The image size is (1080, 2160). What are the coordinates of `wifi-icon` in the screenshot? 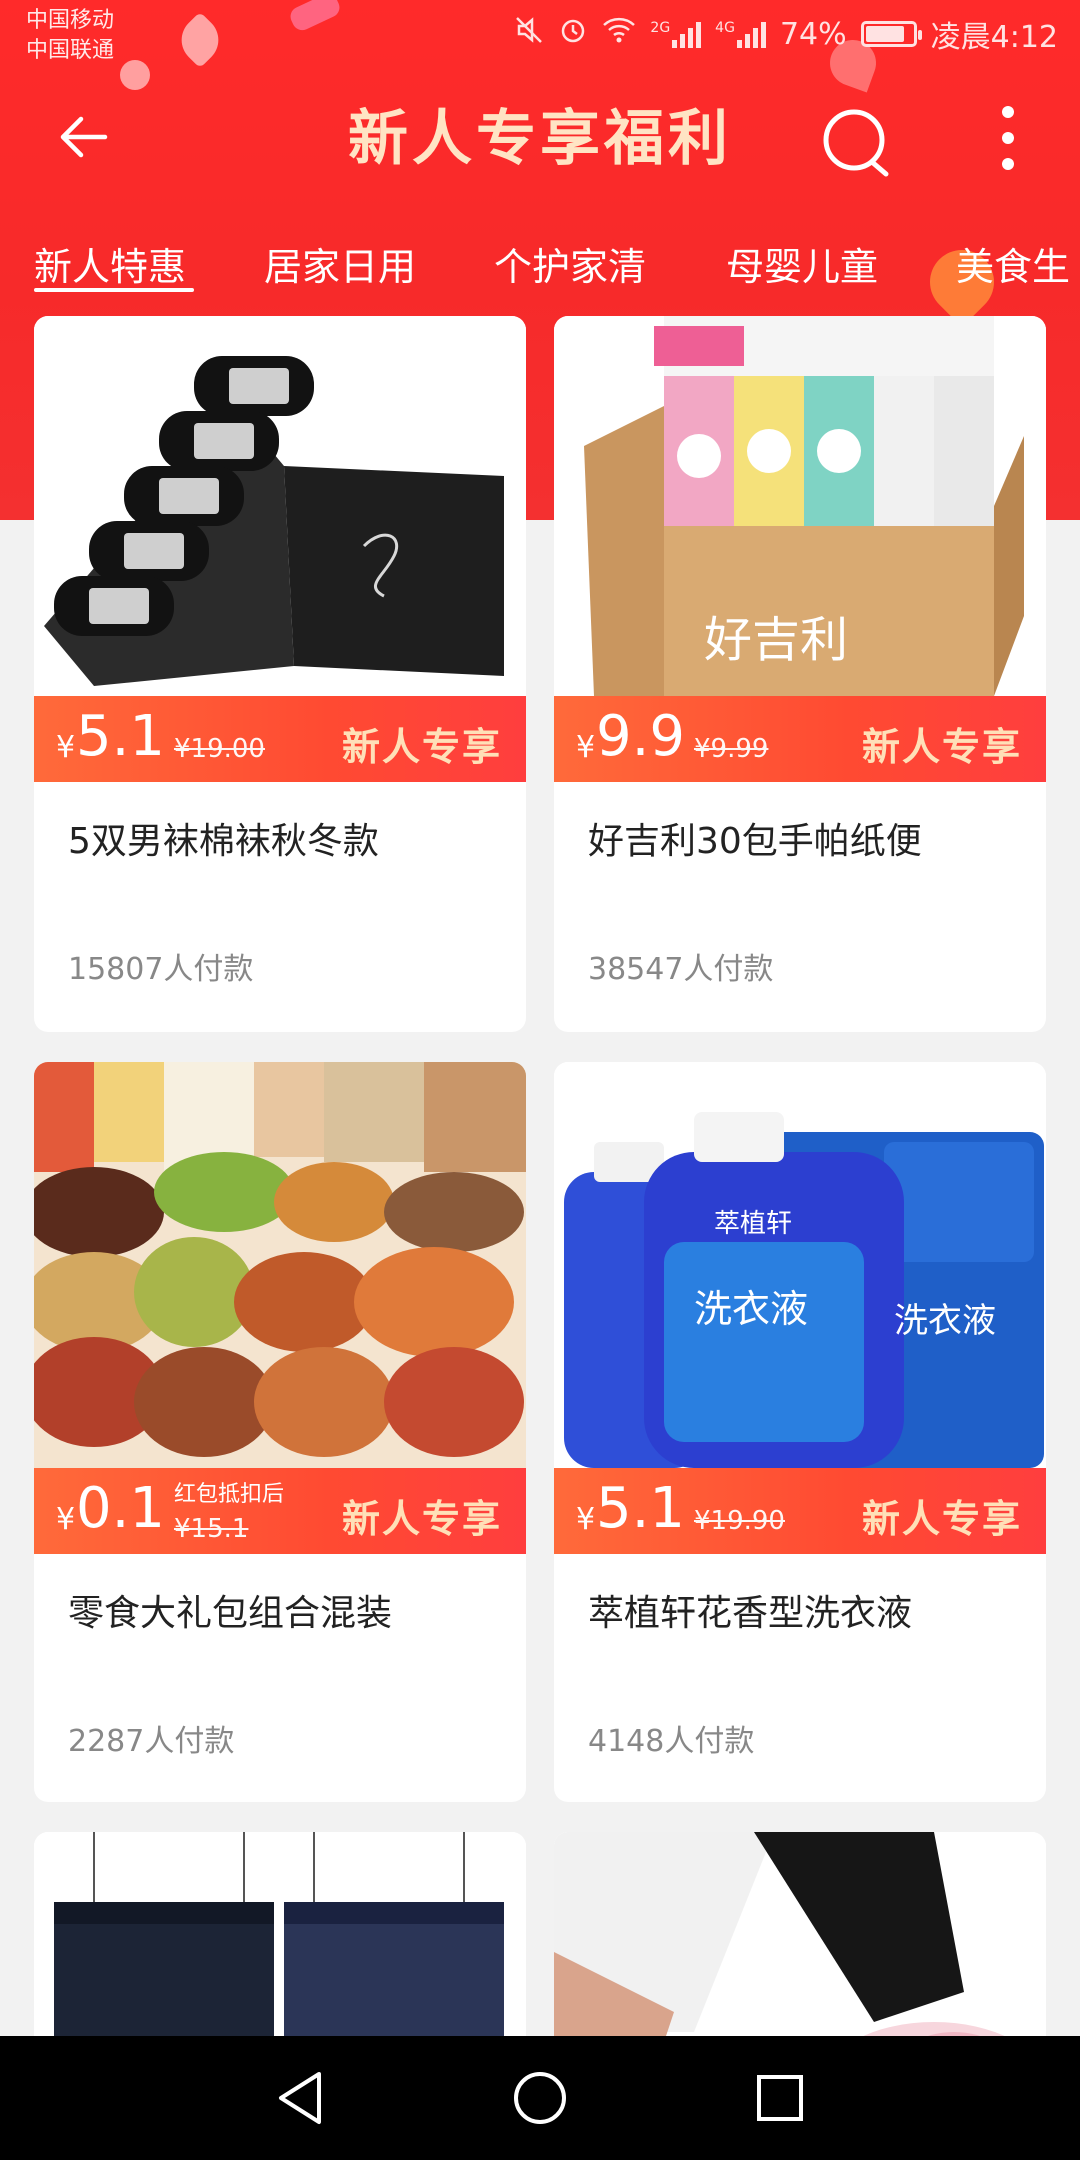 It's located at (619, 34).